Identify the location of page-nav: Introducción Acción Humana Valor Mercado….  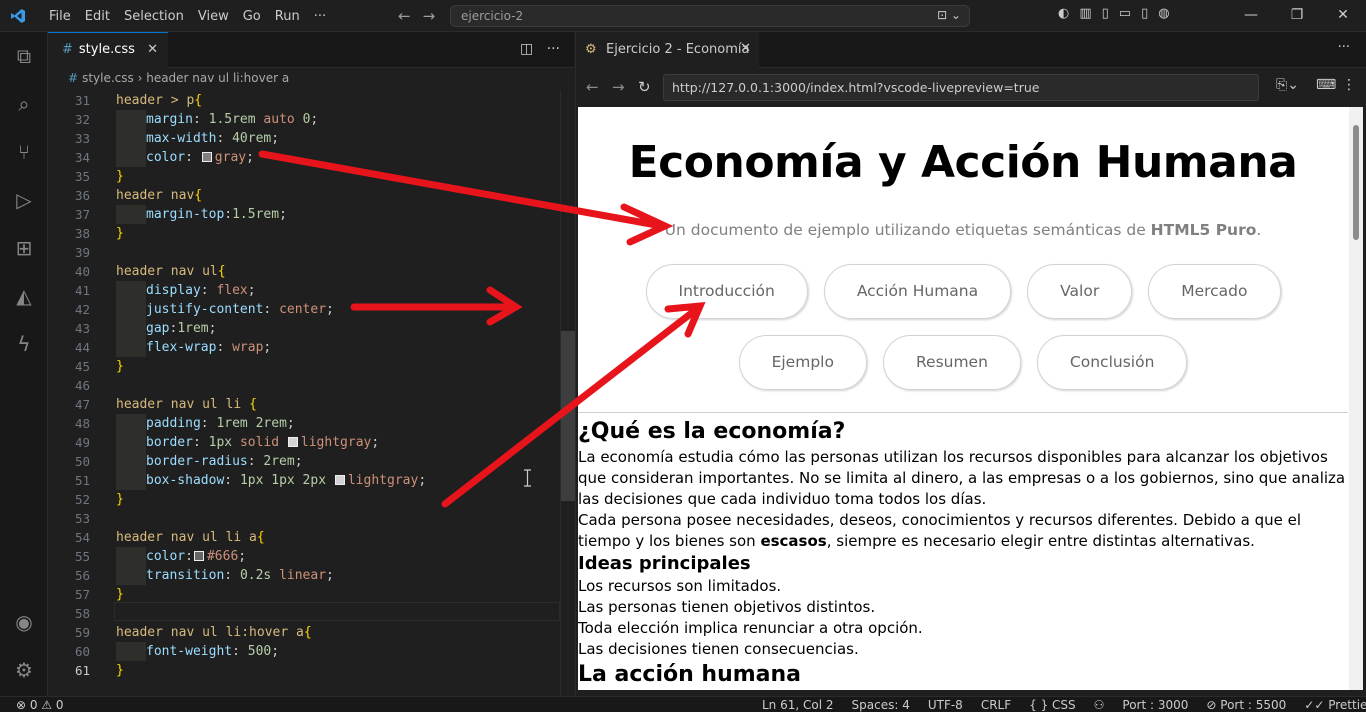
(963, 327).